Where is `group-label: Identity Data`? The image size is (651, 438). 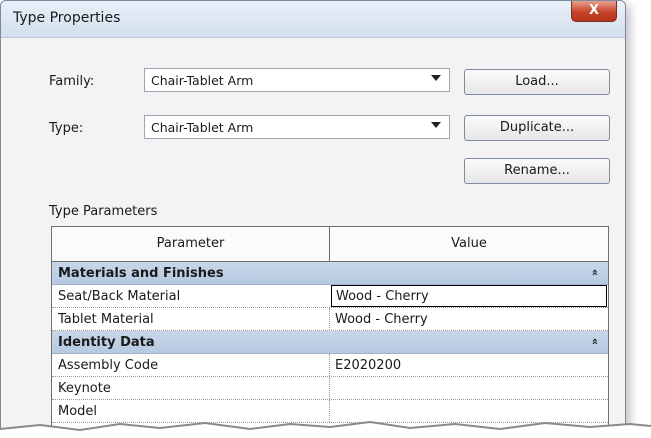
group-label: Identity Data is located at coordinates (106, 342).